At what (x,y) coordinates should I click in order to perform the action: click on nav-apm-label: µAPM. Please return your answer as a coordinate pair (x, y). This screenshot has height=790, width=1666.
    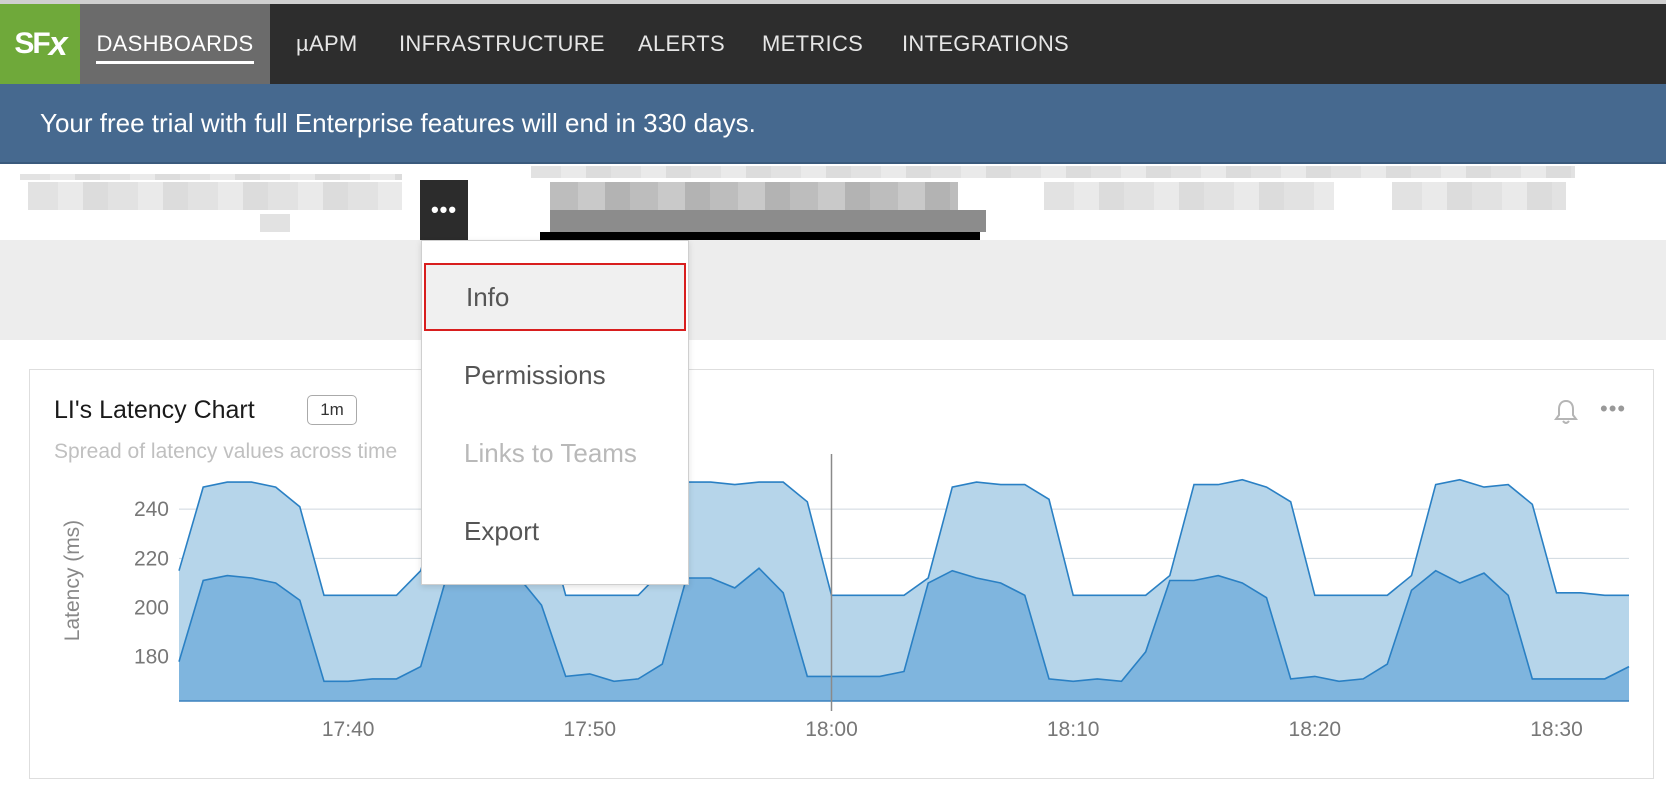
    Looking at the image, I should click on (327, 43).